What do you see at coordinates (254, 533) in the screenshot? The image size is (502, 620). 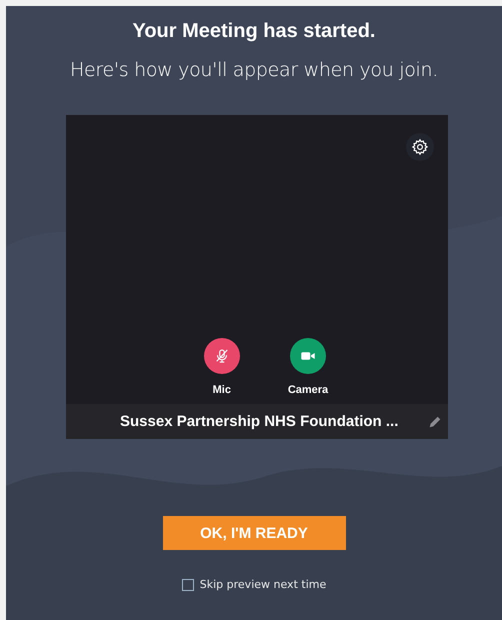 I see `ready-button: OK, I'M READY` at bounding box center [254, 533].